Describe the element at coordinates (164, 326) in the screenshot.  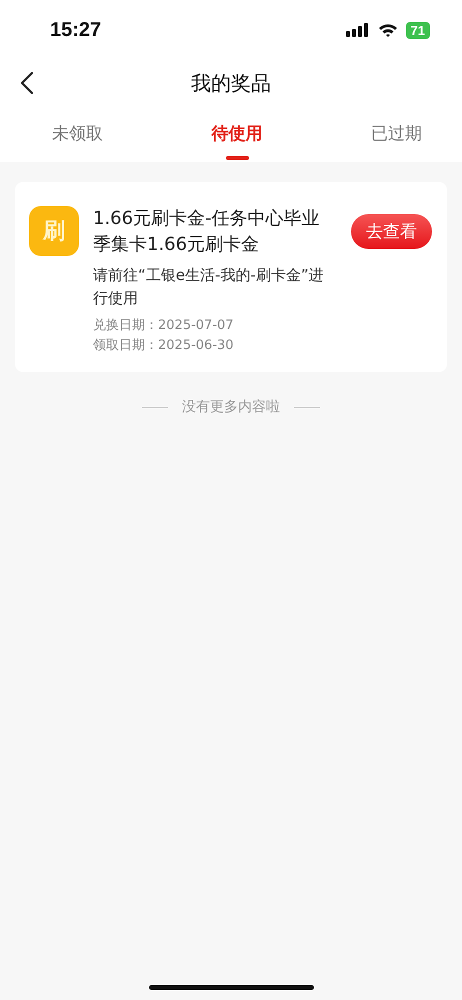
I see `date-text: 兑换日期：2025-07-07` at that location.